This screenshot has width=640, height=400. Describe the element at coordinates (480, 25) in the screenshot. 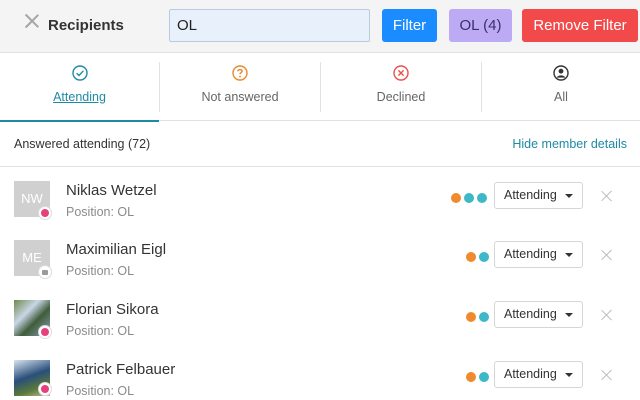

I see `ol-filter-button: OL (4)` at that location.